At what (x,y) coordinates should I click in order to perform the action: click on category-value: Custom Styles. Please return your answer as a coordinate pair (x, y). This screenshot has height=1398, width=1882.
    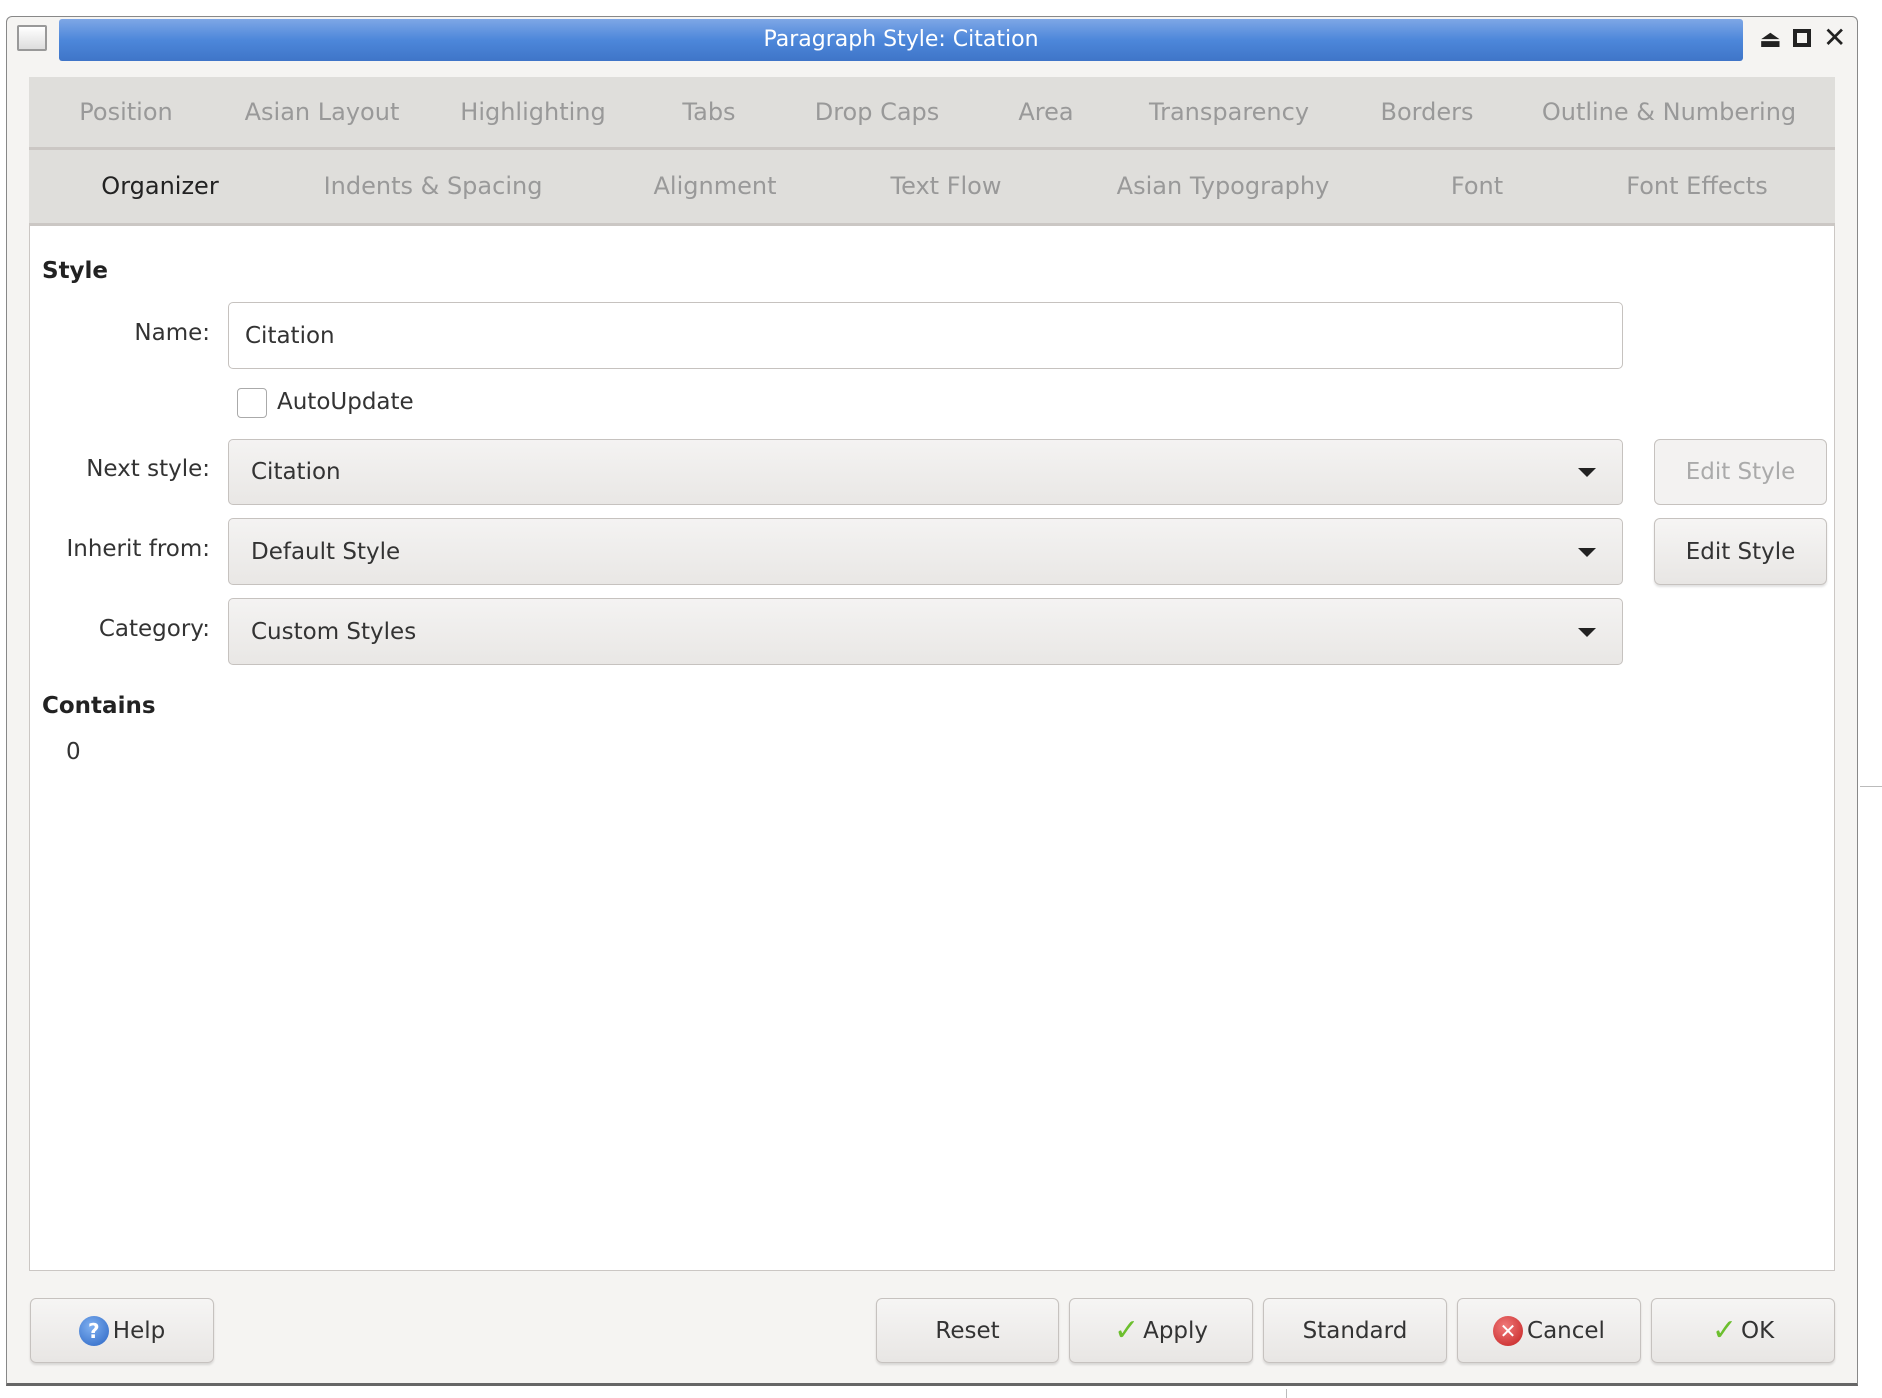
    Looking at the image, I should click on (334, 631).